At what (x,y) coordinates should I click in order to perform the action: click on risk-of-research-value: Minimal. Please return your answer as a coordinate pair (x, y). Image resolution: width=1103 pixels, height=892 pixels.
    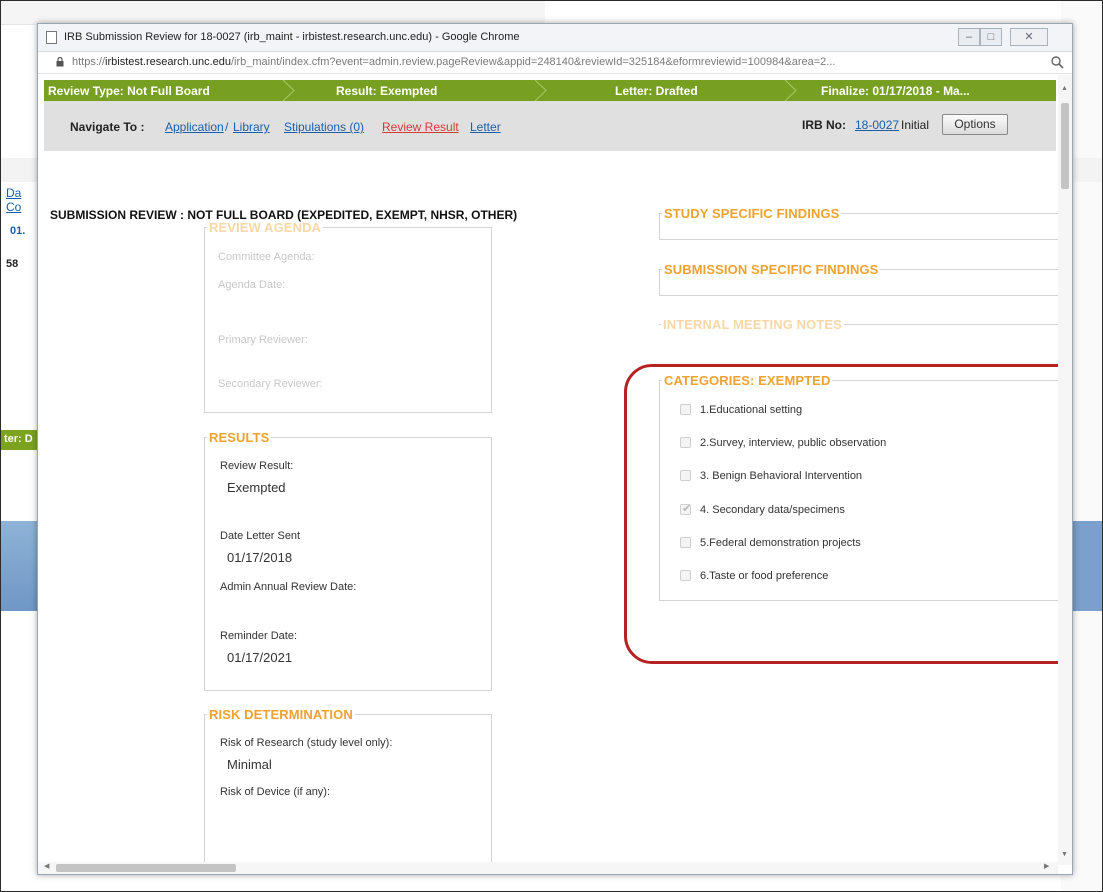
    Looking at the image, I should click on (249, 764).